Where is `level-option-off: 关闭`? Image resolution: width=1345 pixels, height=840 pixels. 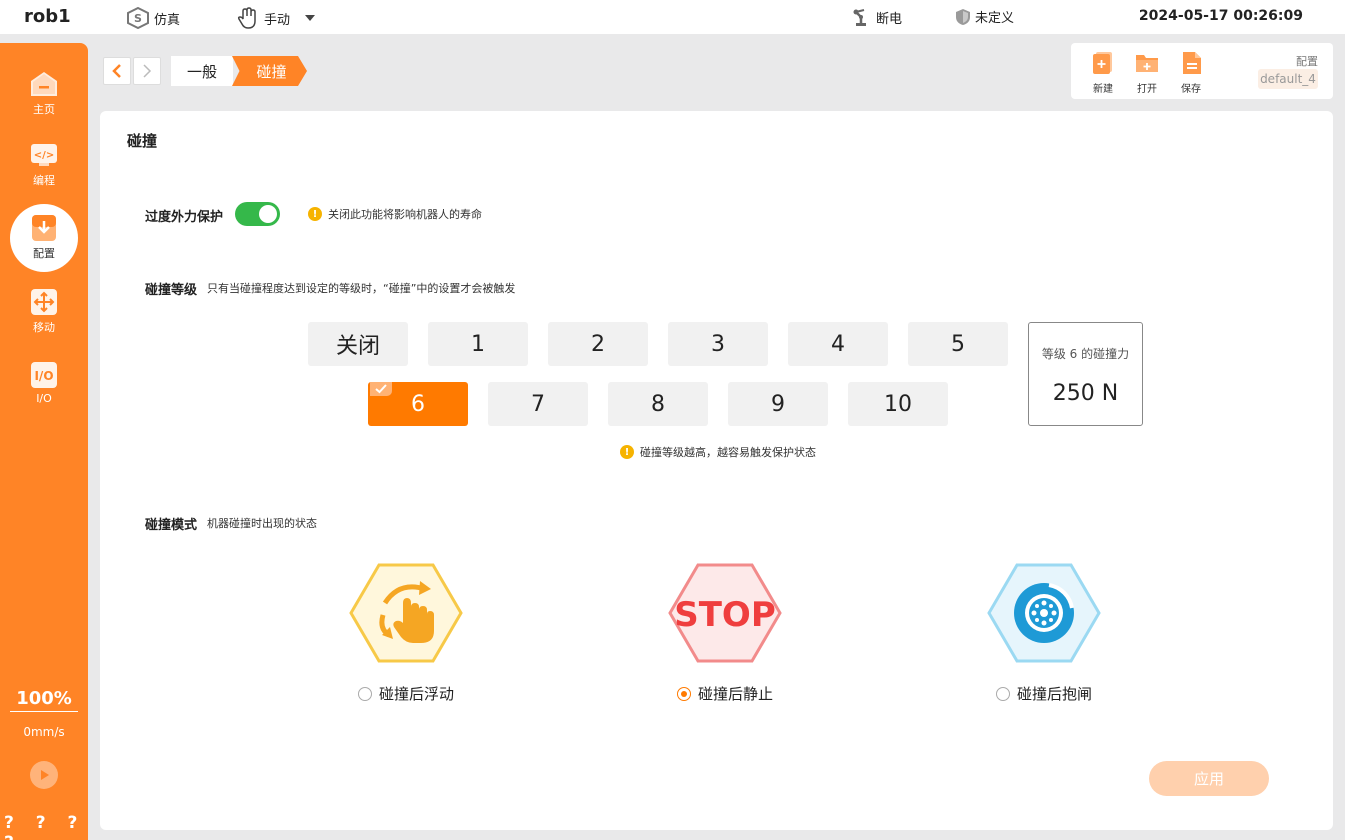
level-option-off: 关闭 is located at coordinates (358, 344).